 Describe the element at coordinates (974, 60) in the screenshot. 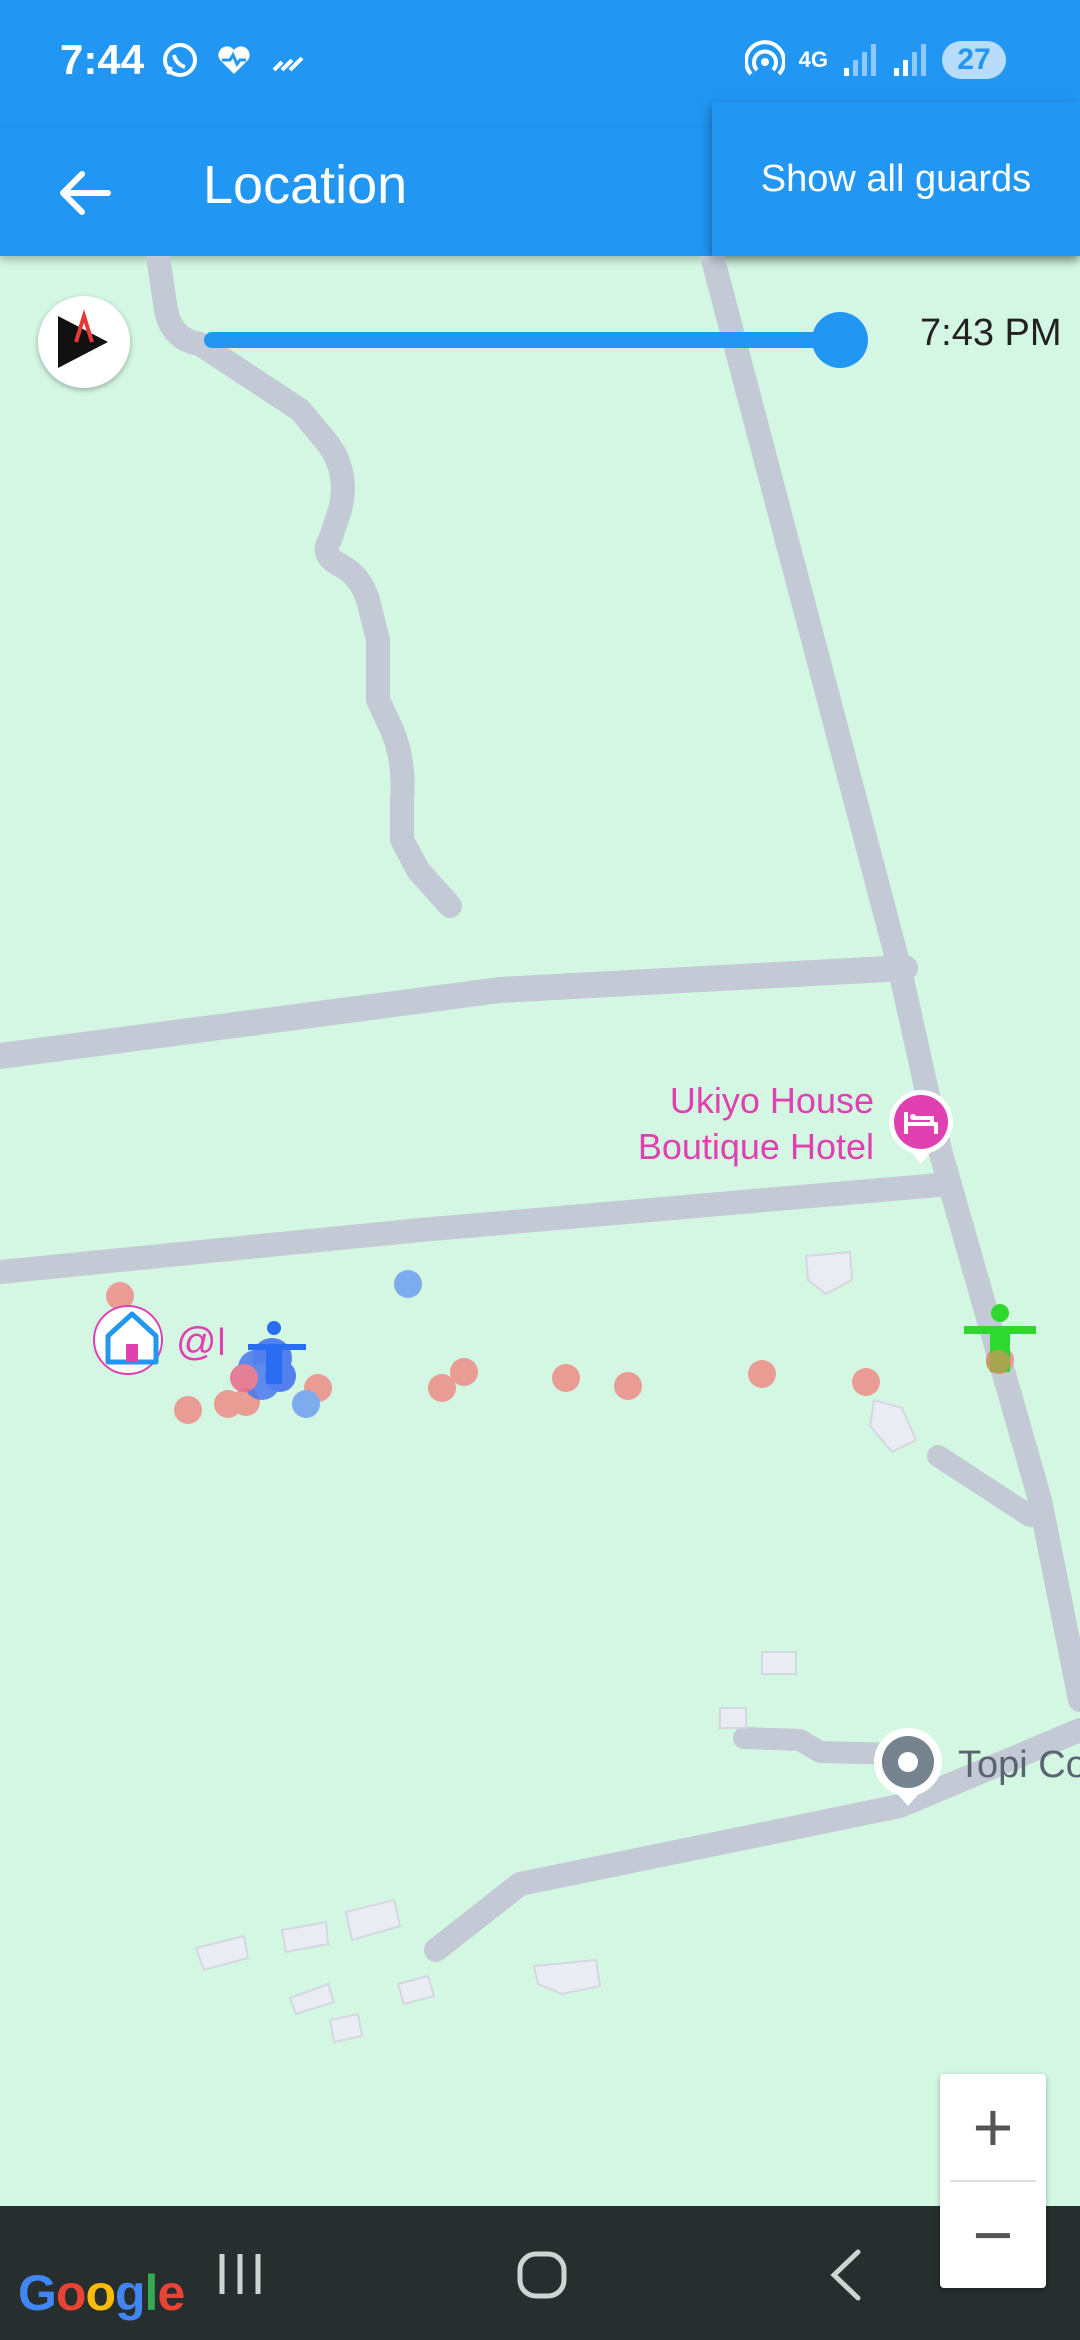

I see `battery-badge: 27` at that location.